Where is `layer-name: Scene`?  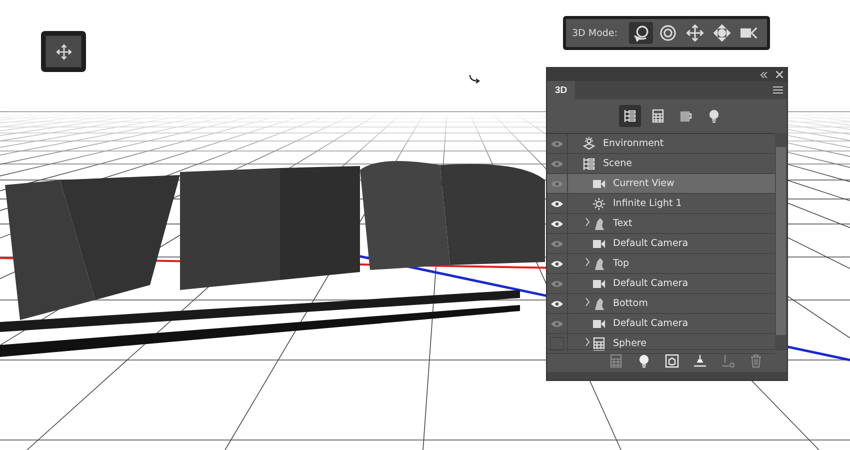
layer-name: Scene is located at coordinates (617, 163).